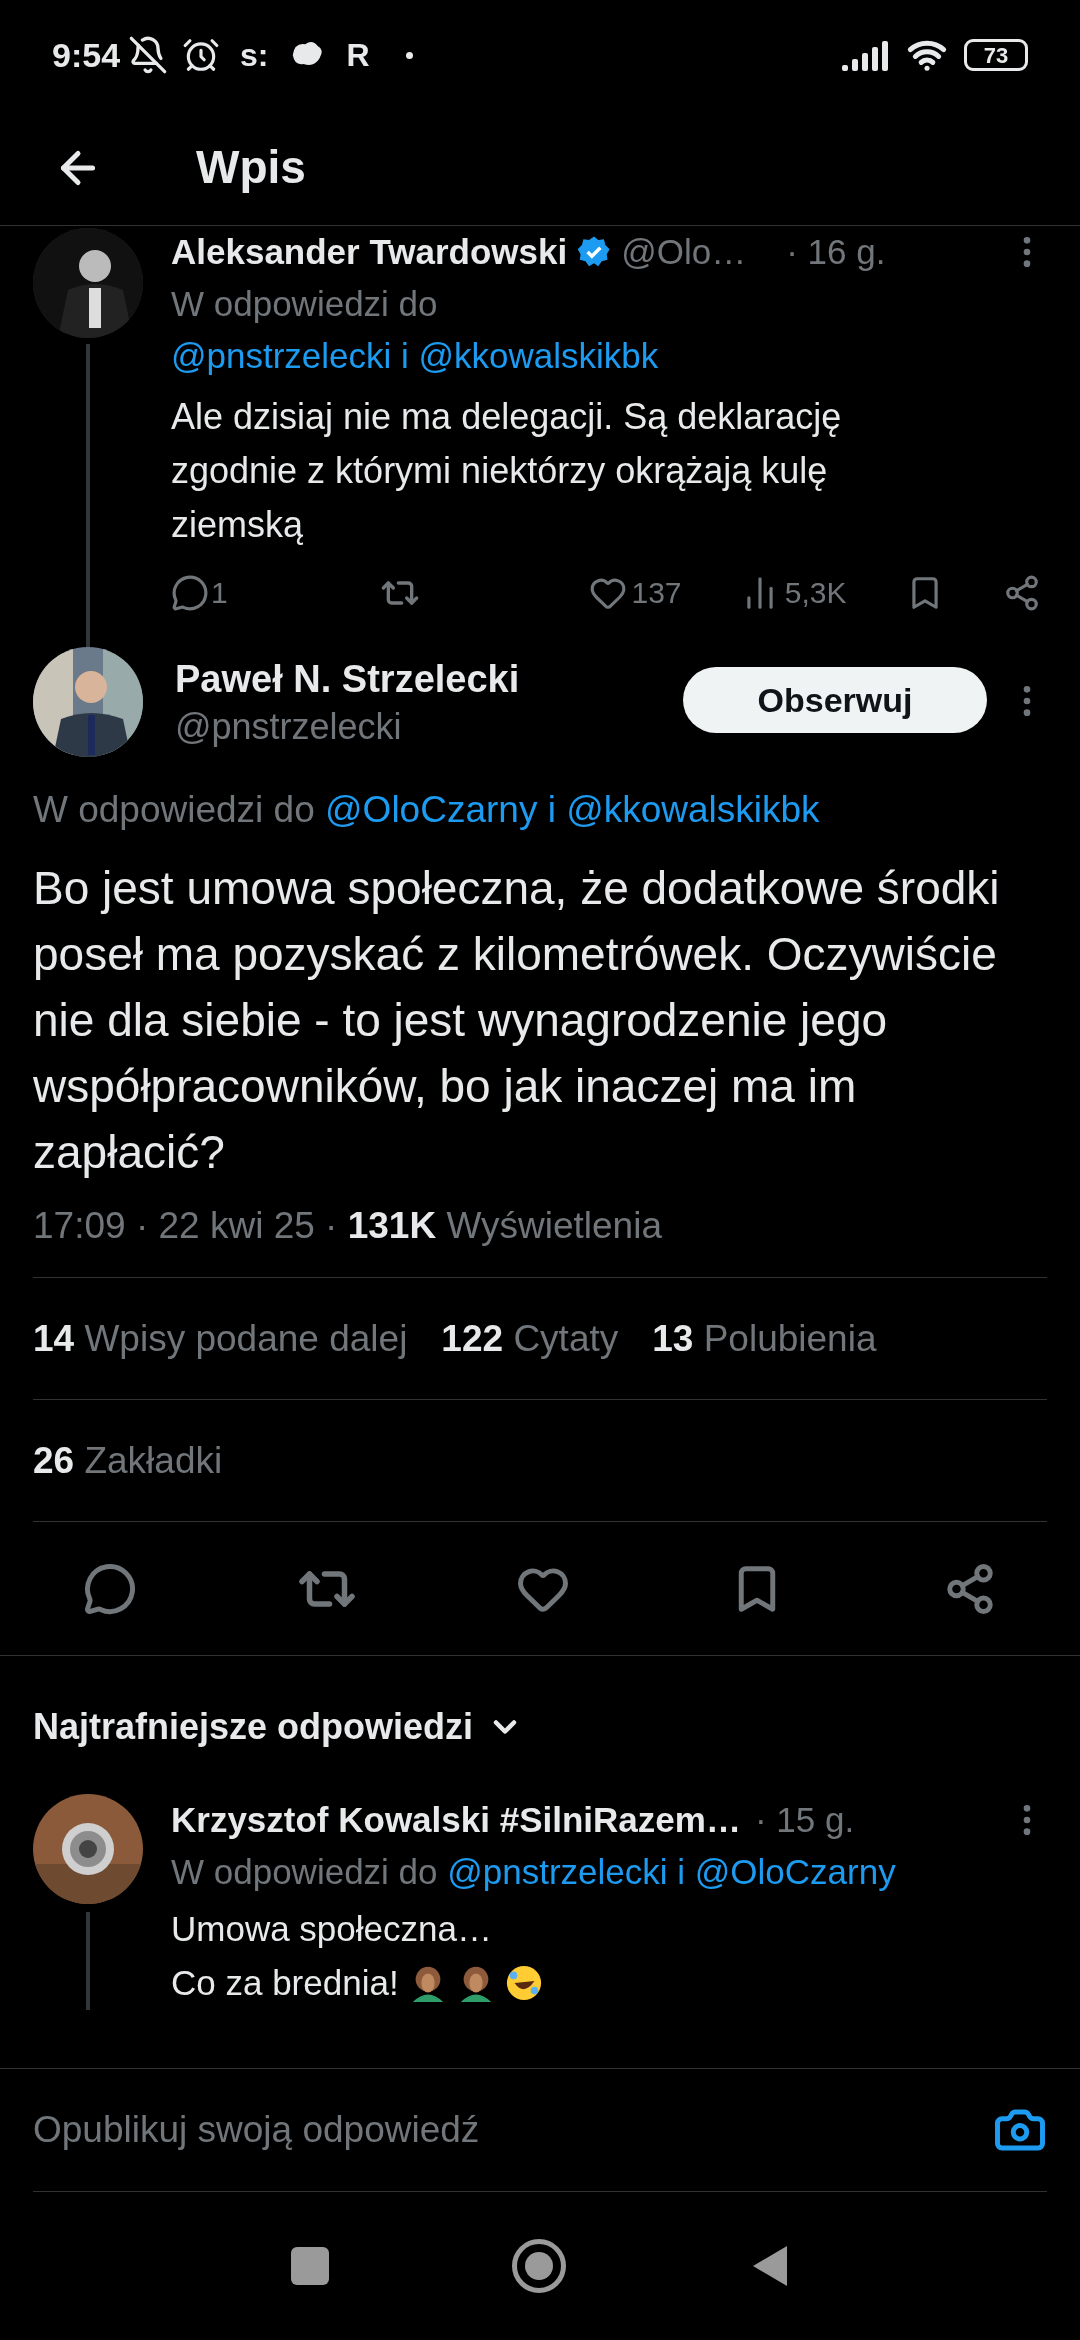 Image resolution: width=1080 pixels, height=2340 pixels. I want to click on engagement-stat: 14 Wpisy podane dalej, so click(220, 1338).